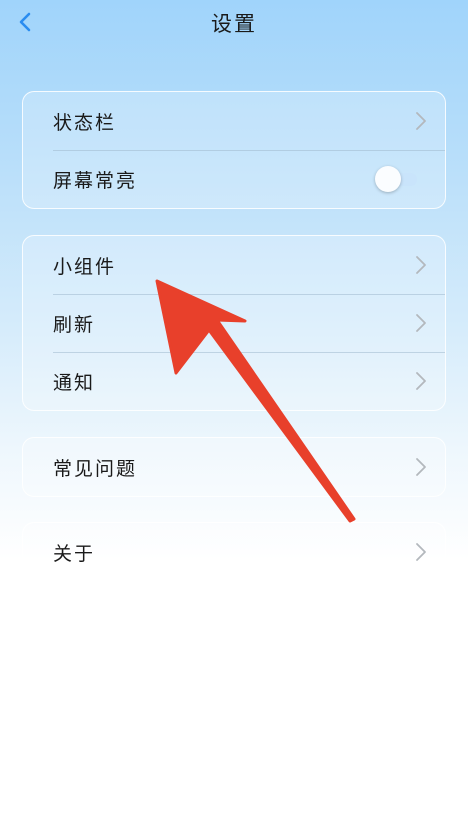 The image size is (468, 818). I want to click on setting-keep-screen-on: 屏幕常亮, so click(234, 179).